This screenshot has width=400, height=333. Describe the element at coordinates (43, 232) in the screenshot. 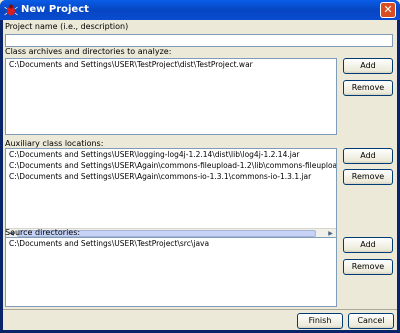

I see `source-dirs-label: Source directories:` at that location.